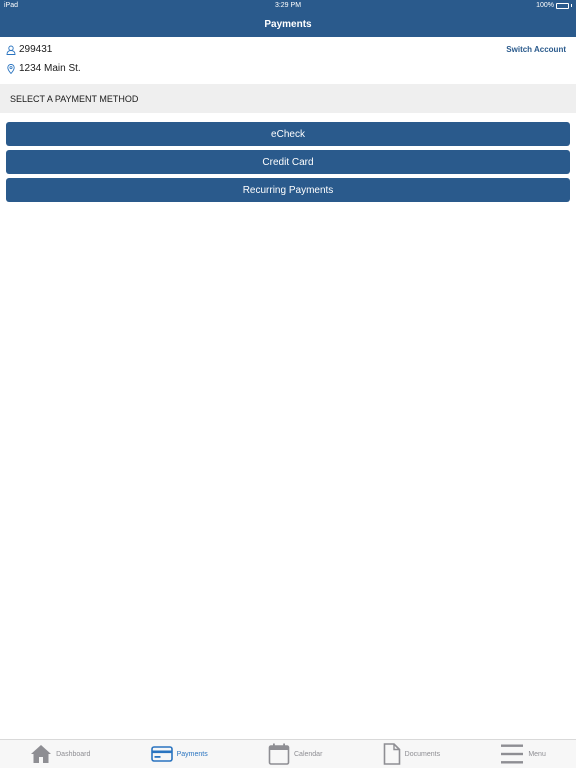 The width and height of the screenshot is (576, 768). What do you see at coordinates (288, 60) in the screenshot?
I see `account-info: 299431 1234 Main St. Switch Account` at bounding box center [288, 60].